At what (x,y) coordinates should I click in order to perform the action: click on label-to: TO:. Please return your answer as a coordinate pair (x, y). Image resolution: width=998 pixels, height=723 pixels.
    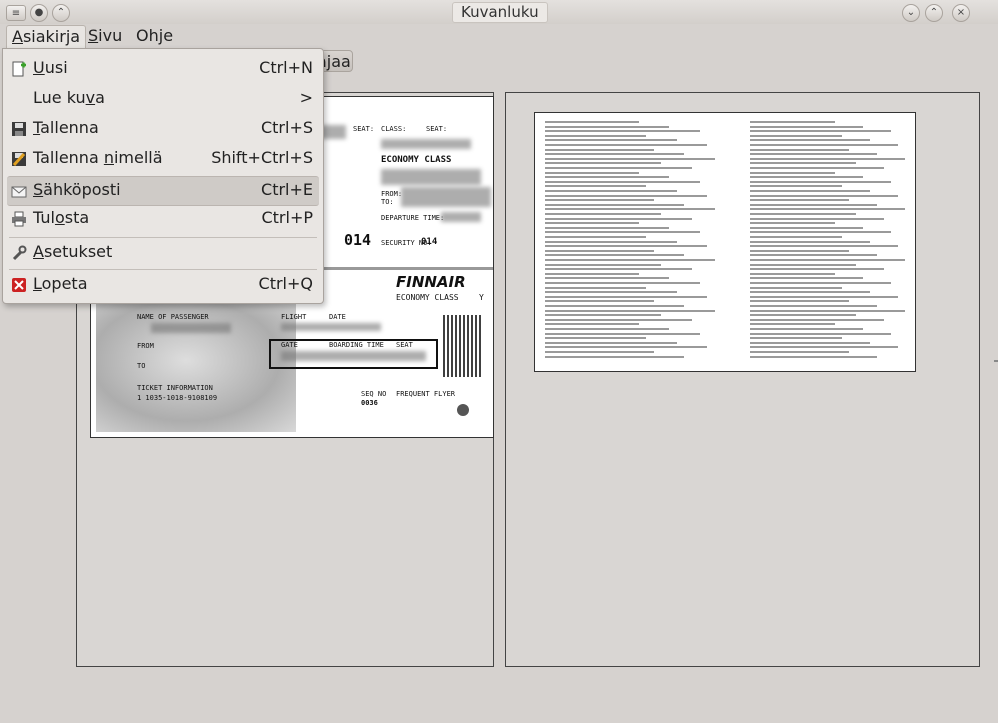
    Looking at the image, I should click on (387, 202).